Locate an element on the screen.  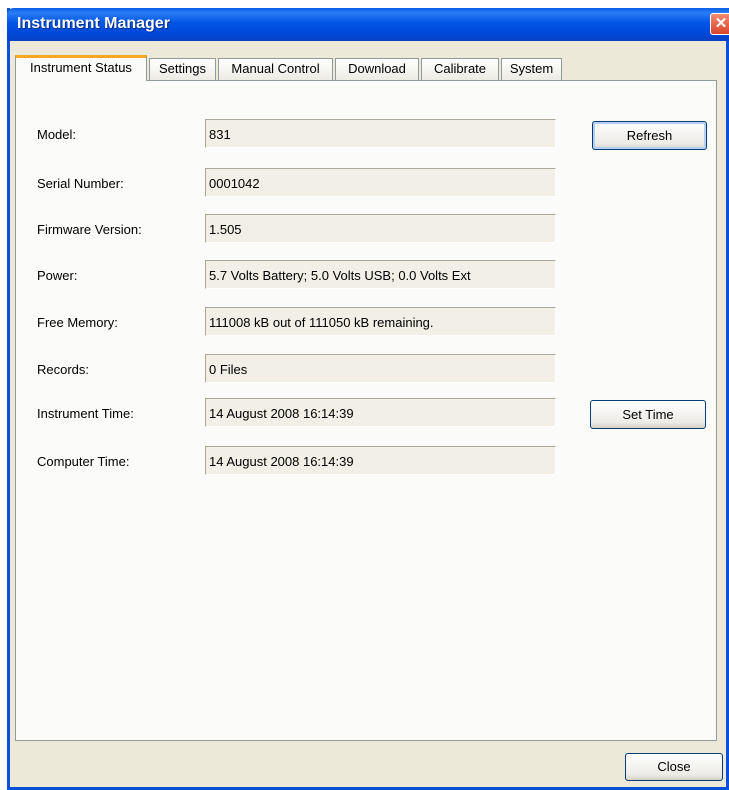
free-memory-label: Free Memory: is located at coordinates (77, 322).